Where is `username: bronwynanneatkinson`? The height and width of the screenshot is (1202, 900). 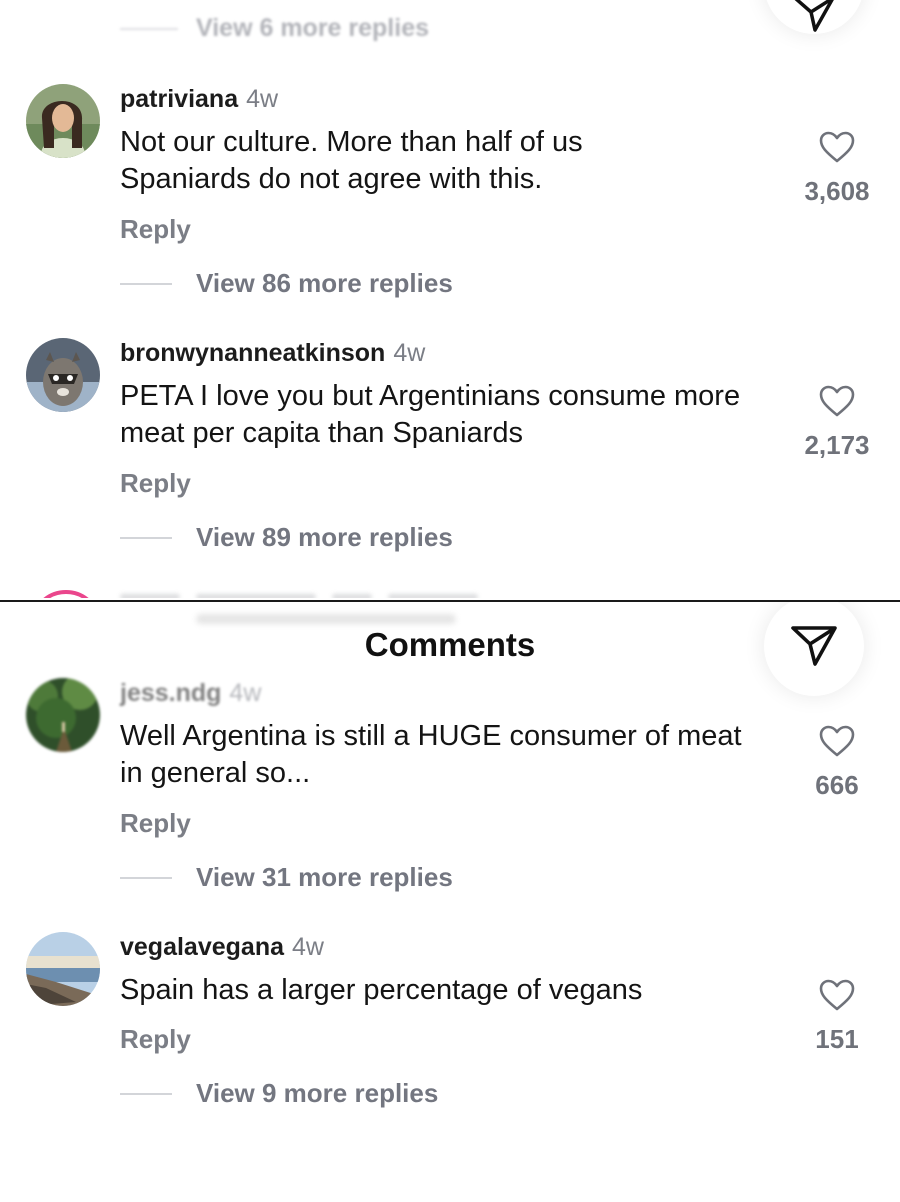 username: bronwynanneatkinson is located at coordinates (252, 353).